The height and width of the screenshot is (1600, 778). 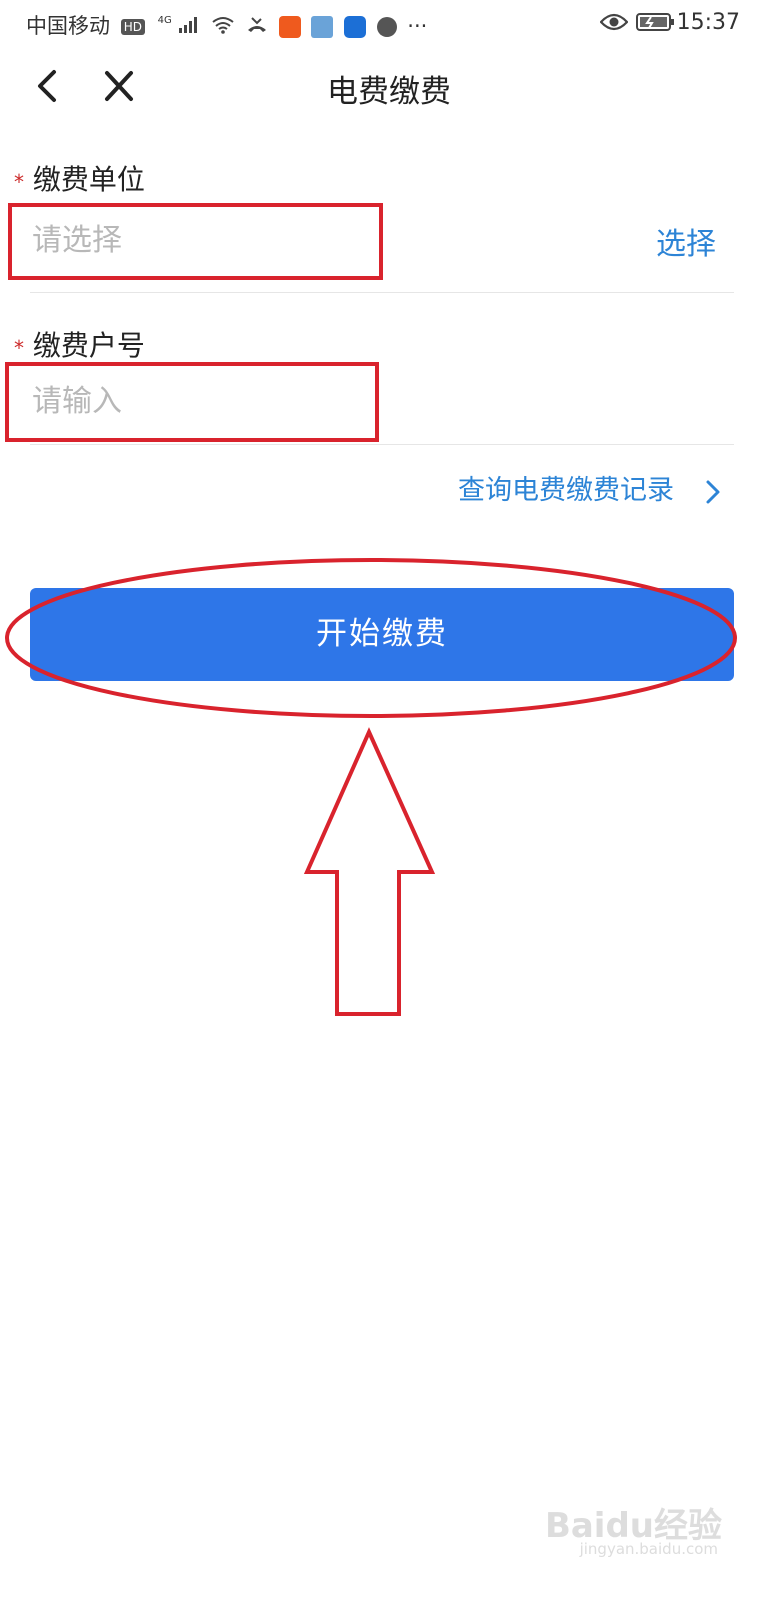 What do you see at coordinates (322, 27) in the screenshot?
I see `app-notification-icon-blue` at bounding box center [322, 27].